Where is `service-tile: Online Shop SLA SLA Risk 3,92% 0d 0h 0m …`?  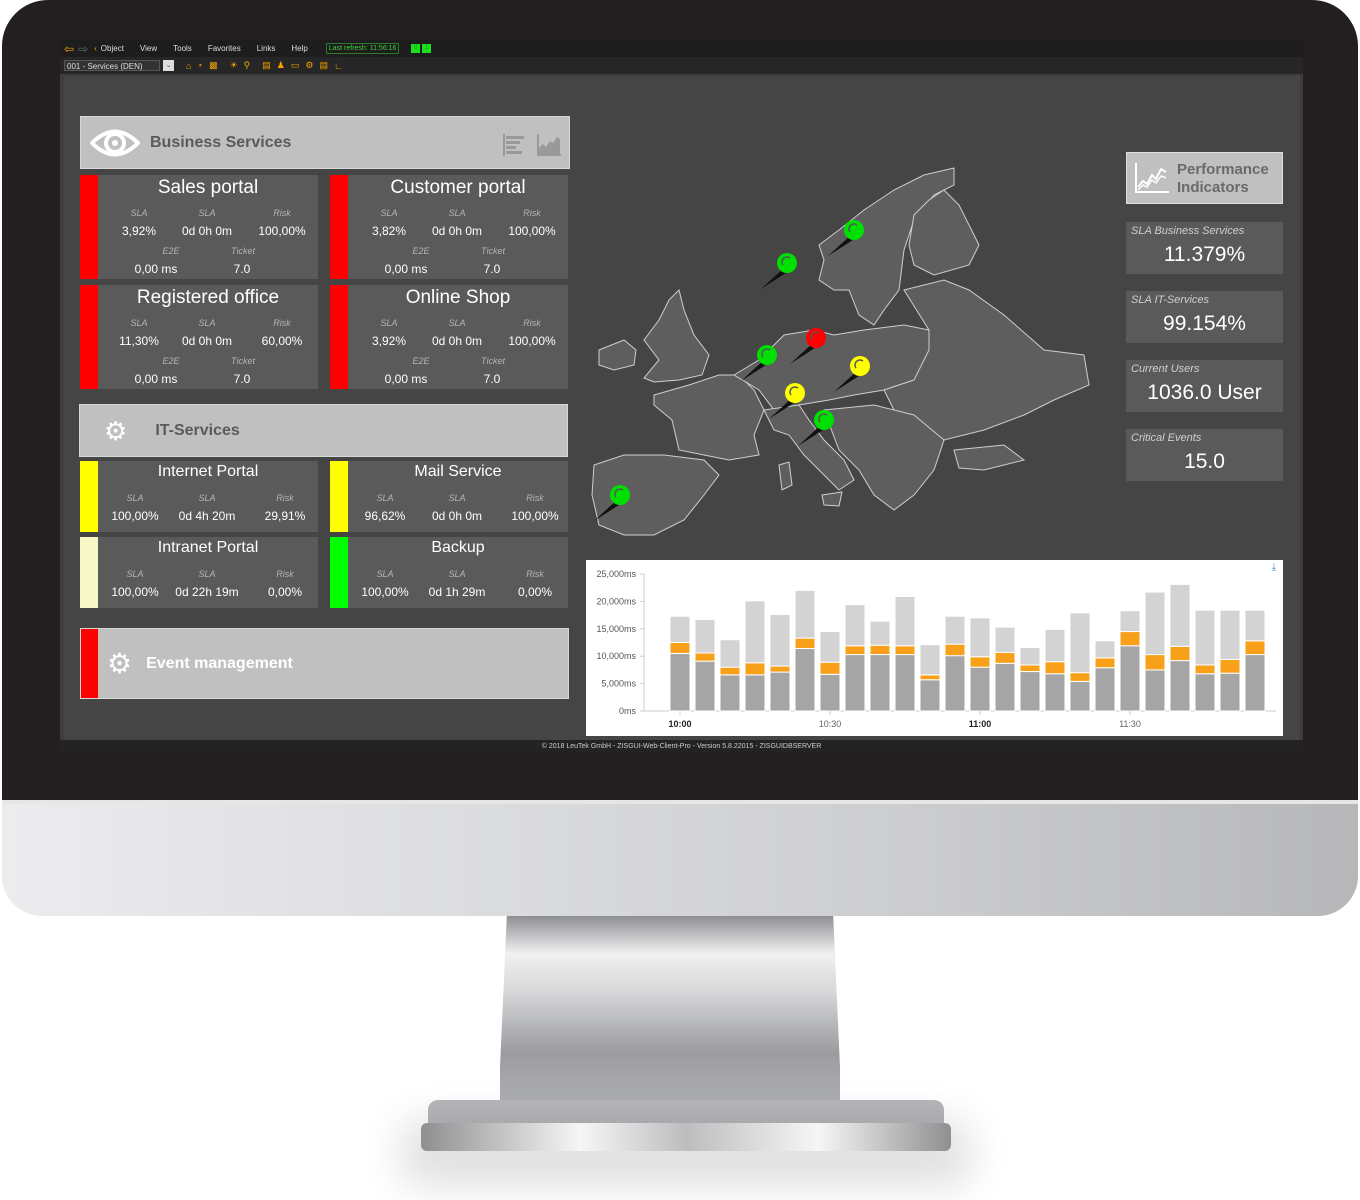
service-tile: Online Shop SLA SLA Risk 3,92% 0d 0h 0m … is located at coordinates (449, 337).